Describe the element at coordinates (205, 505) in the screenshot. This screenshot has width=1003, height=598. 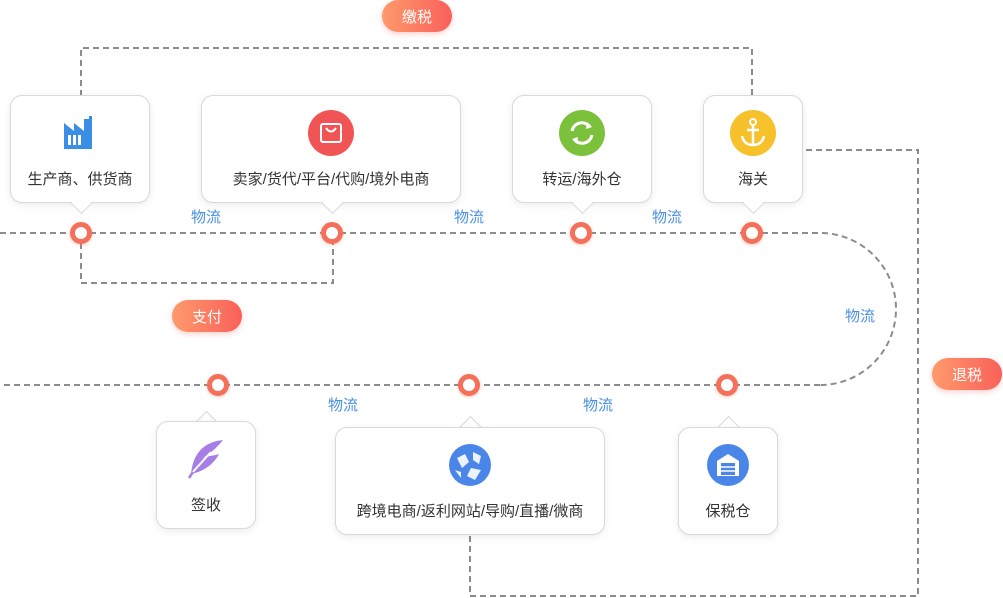
I see `receive-label: 签收` at that location.